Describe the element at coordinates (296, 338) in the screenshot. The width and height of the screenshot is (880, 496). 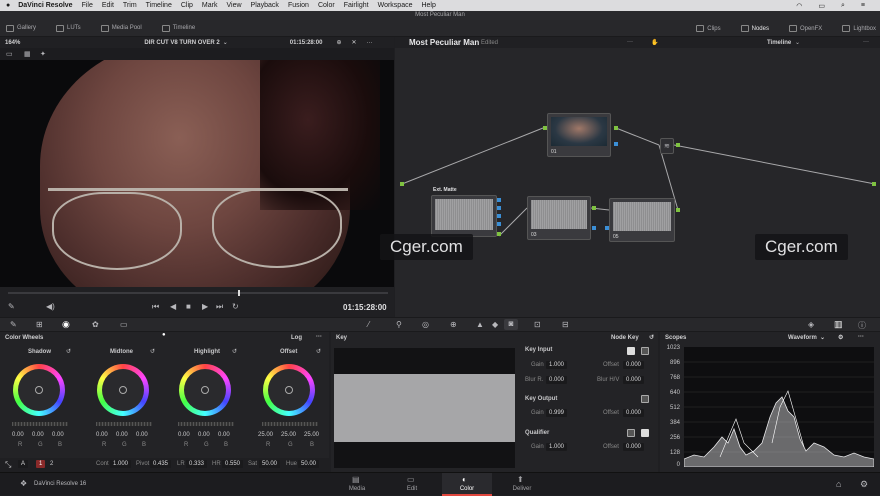
I see `wheels-mode: Log` at that location.